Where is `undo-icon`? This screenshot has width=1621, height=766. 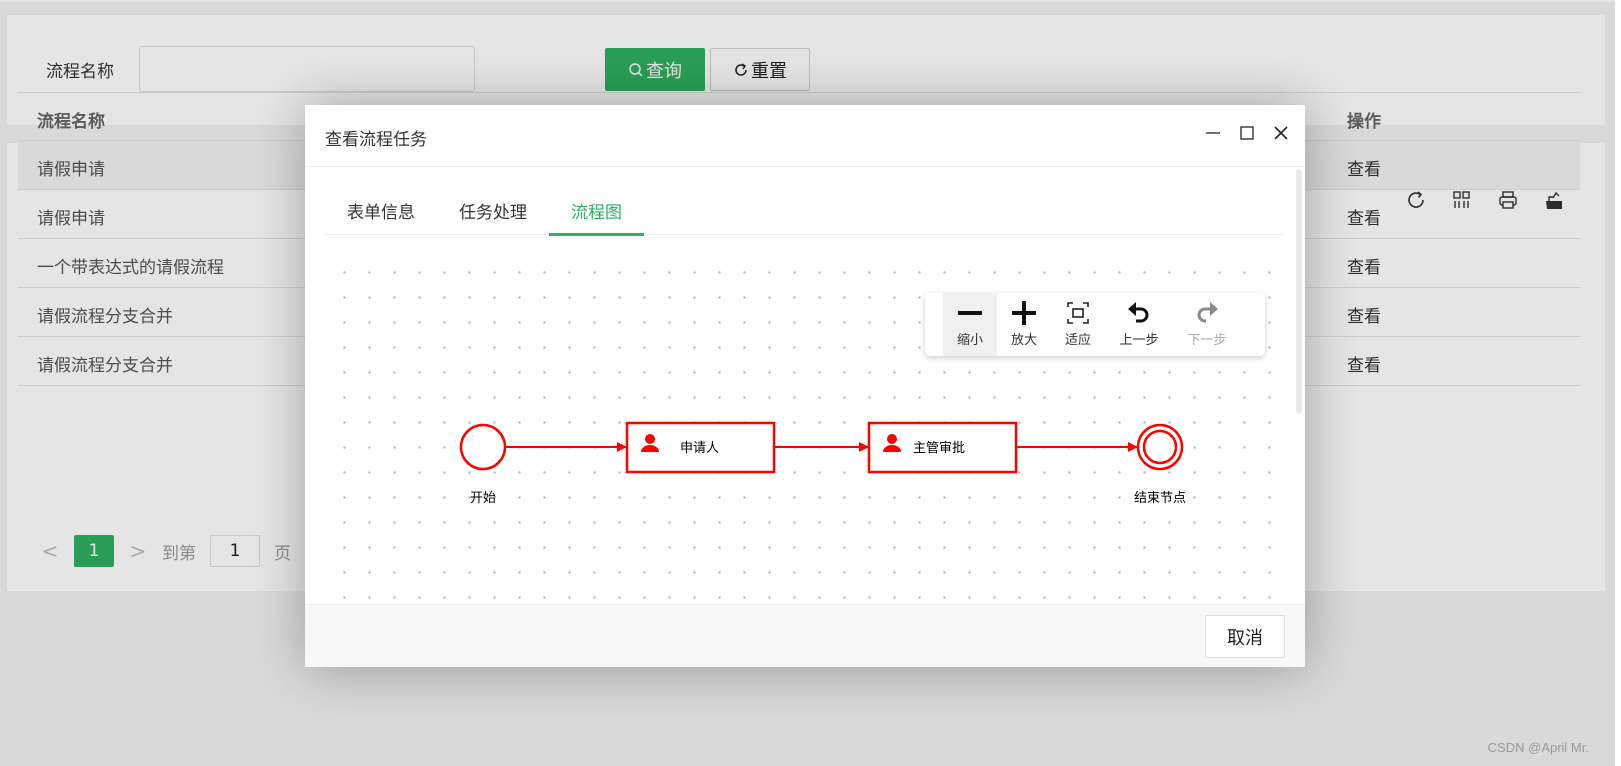
undo-icon is located at coordinates (1138, 312).